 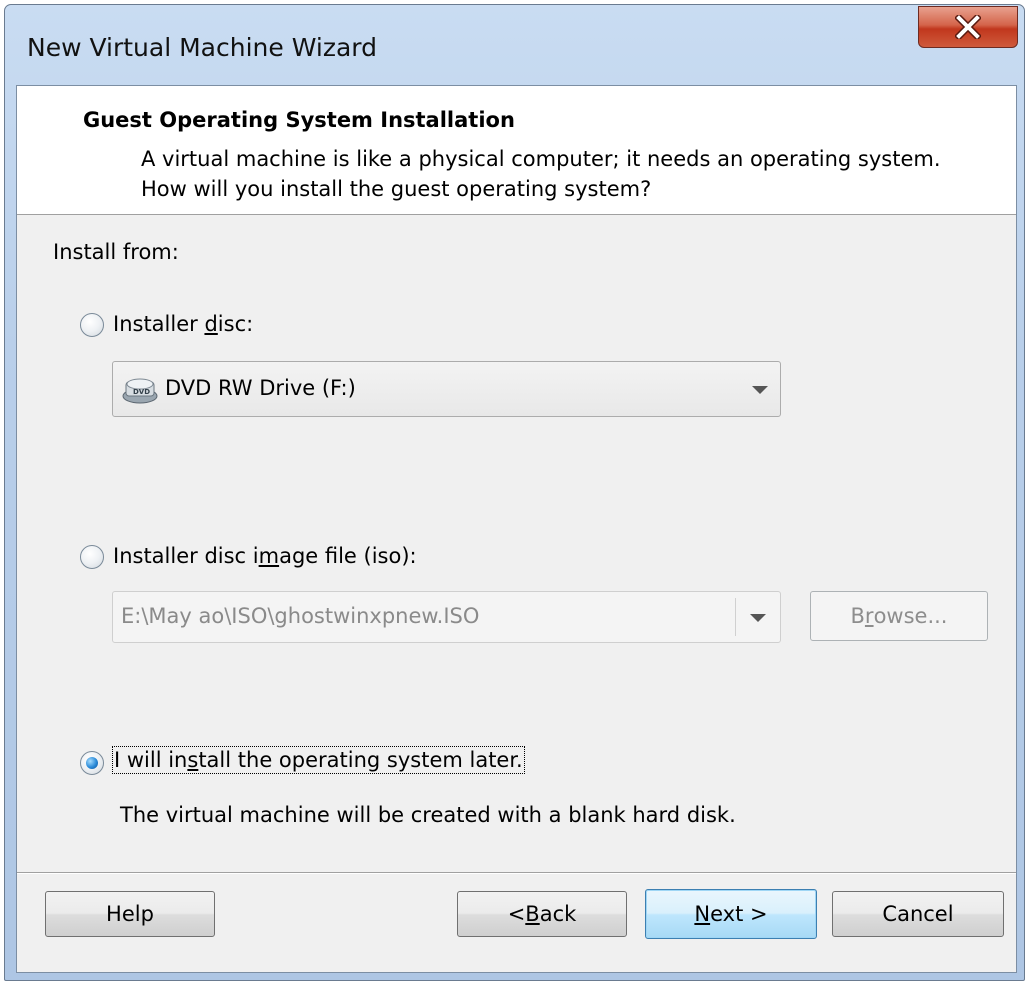 I want to click on iso-path-combo: E:\May ao\ISO\ghostwinxpnew.ISO, so click(x=446, y=617).